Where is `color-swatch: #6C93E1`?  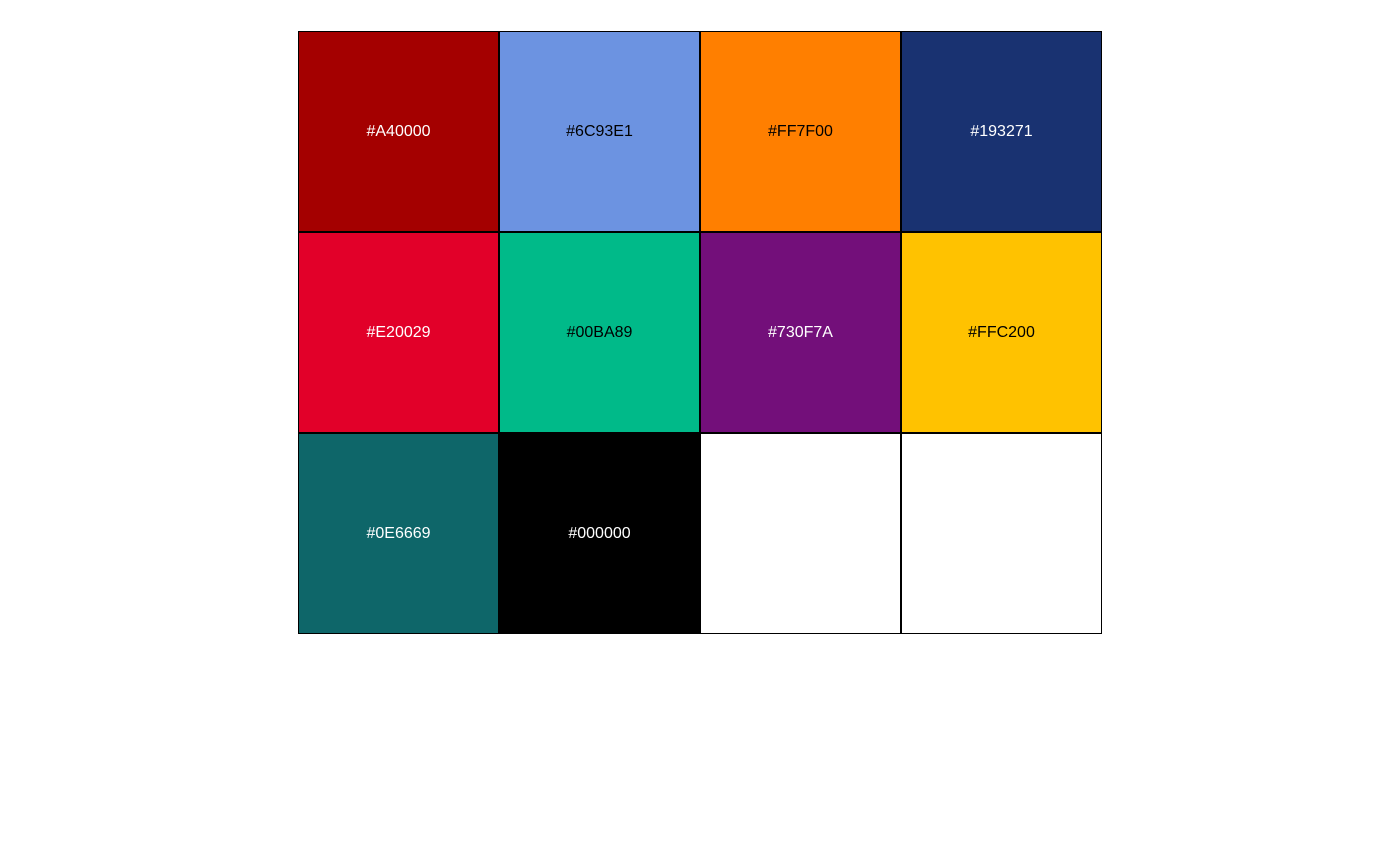
color-swatch: #6C93E1 is located at coordinates (599, 131).